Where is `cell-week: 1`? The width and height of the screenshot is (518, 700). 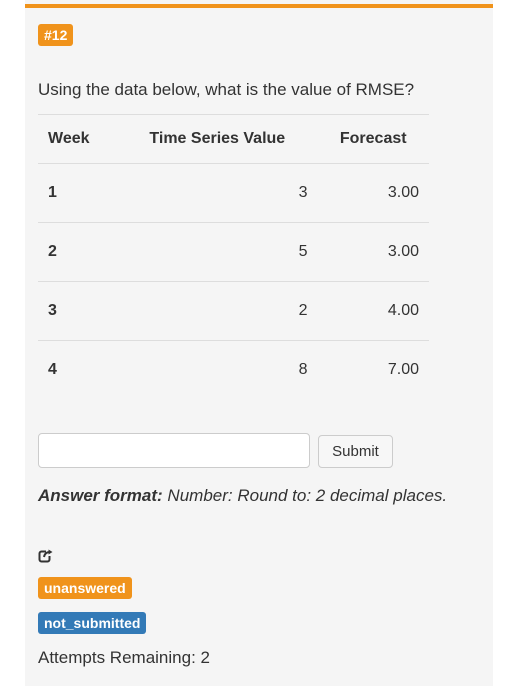
cell-week: 1 is located at coordinates (78, 193).